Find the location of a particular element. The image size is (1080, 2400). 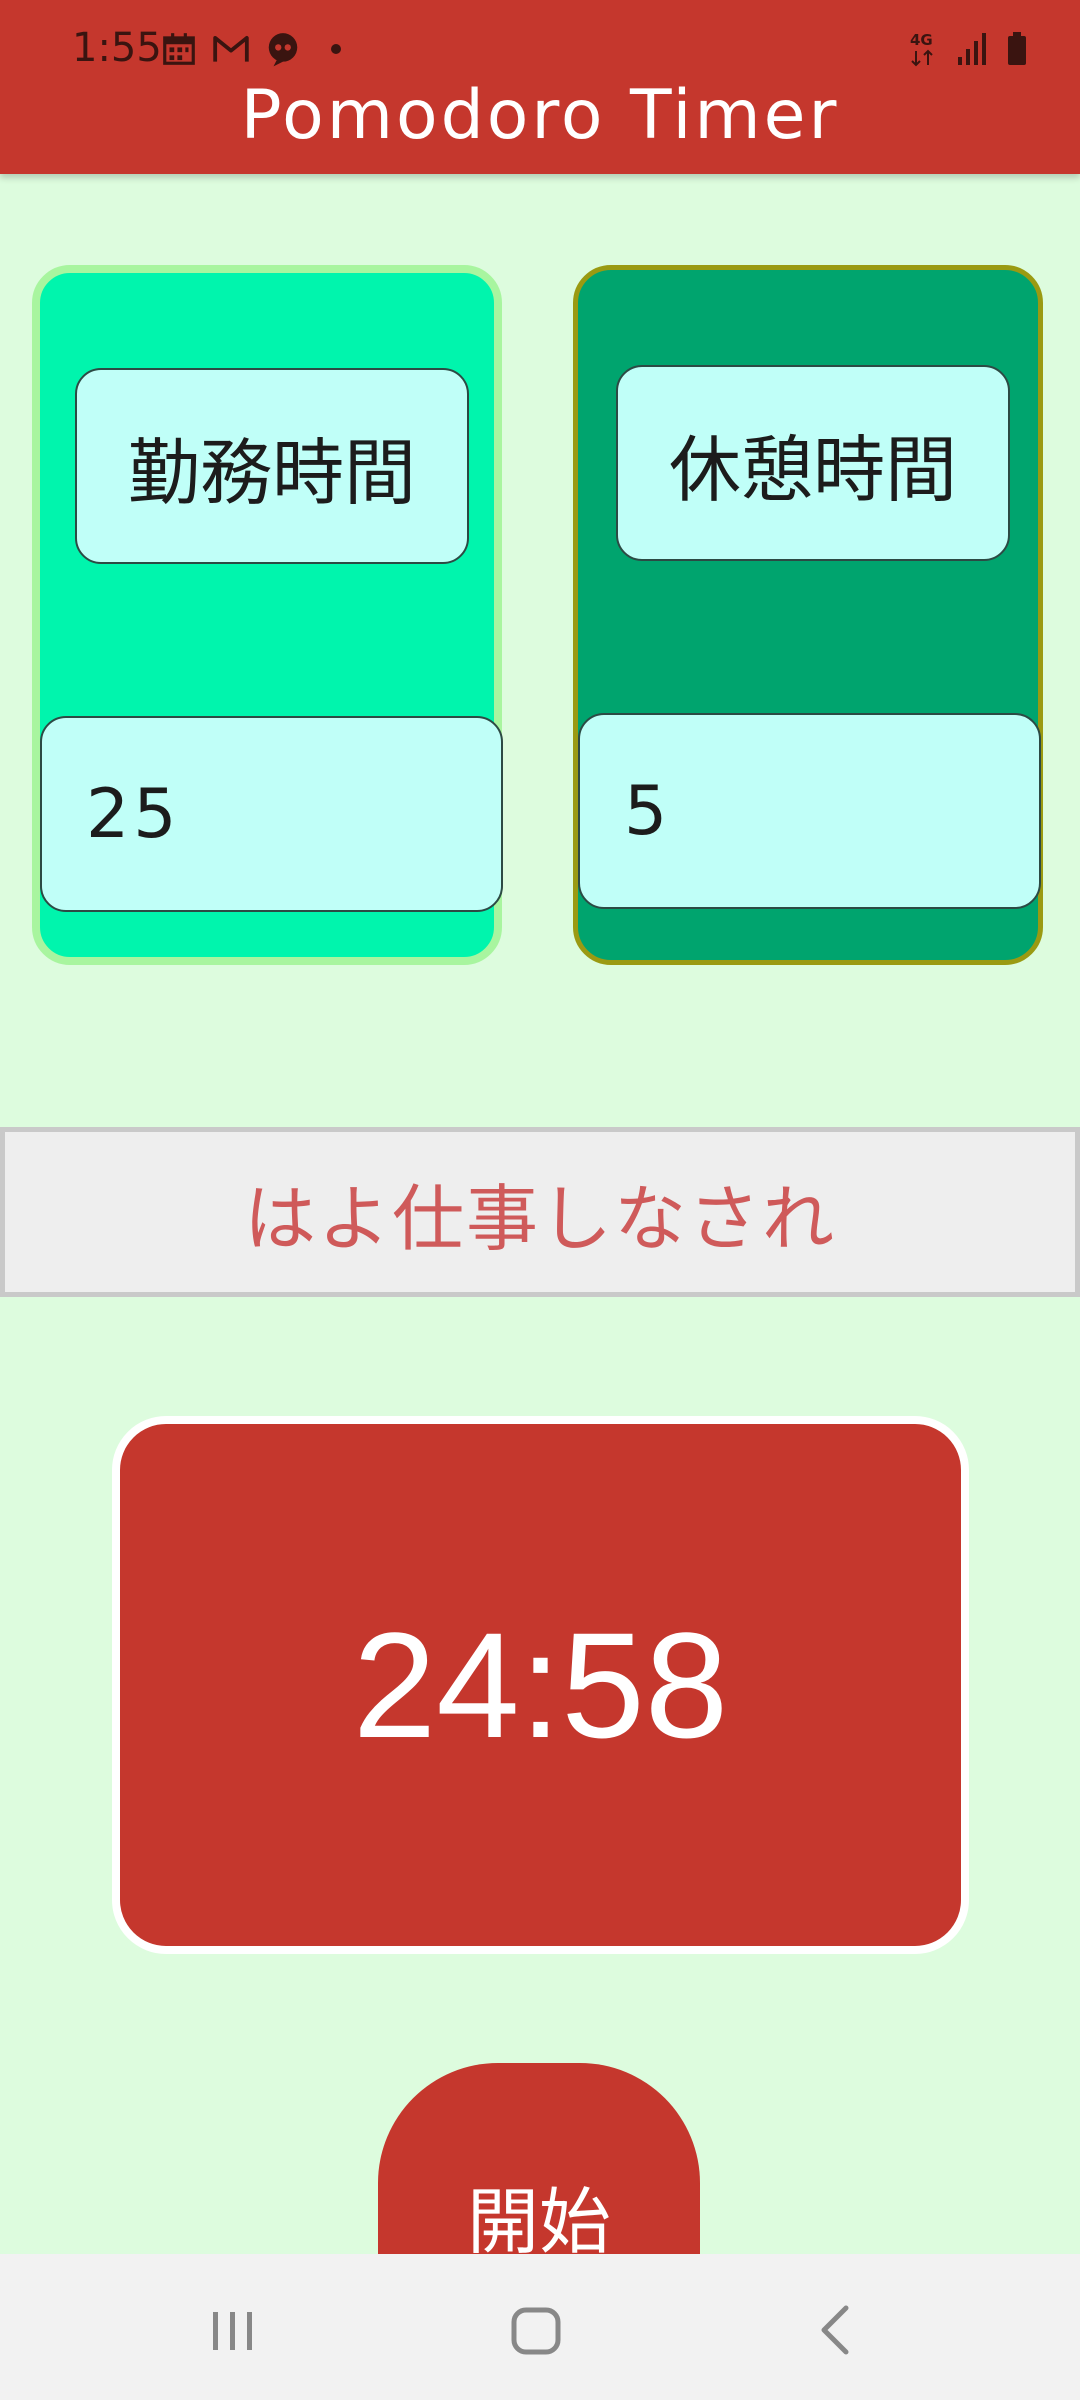

status-time: 1:55 is located at coordinates (117, 48).